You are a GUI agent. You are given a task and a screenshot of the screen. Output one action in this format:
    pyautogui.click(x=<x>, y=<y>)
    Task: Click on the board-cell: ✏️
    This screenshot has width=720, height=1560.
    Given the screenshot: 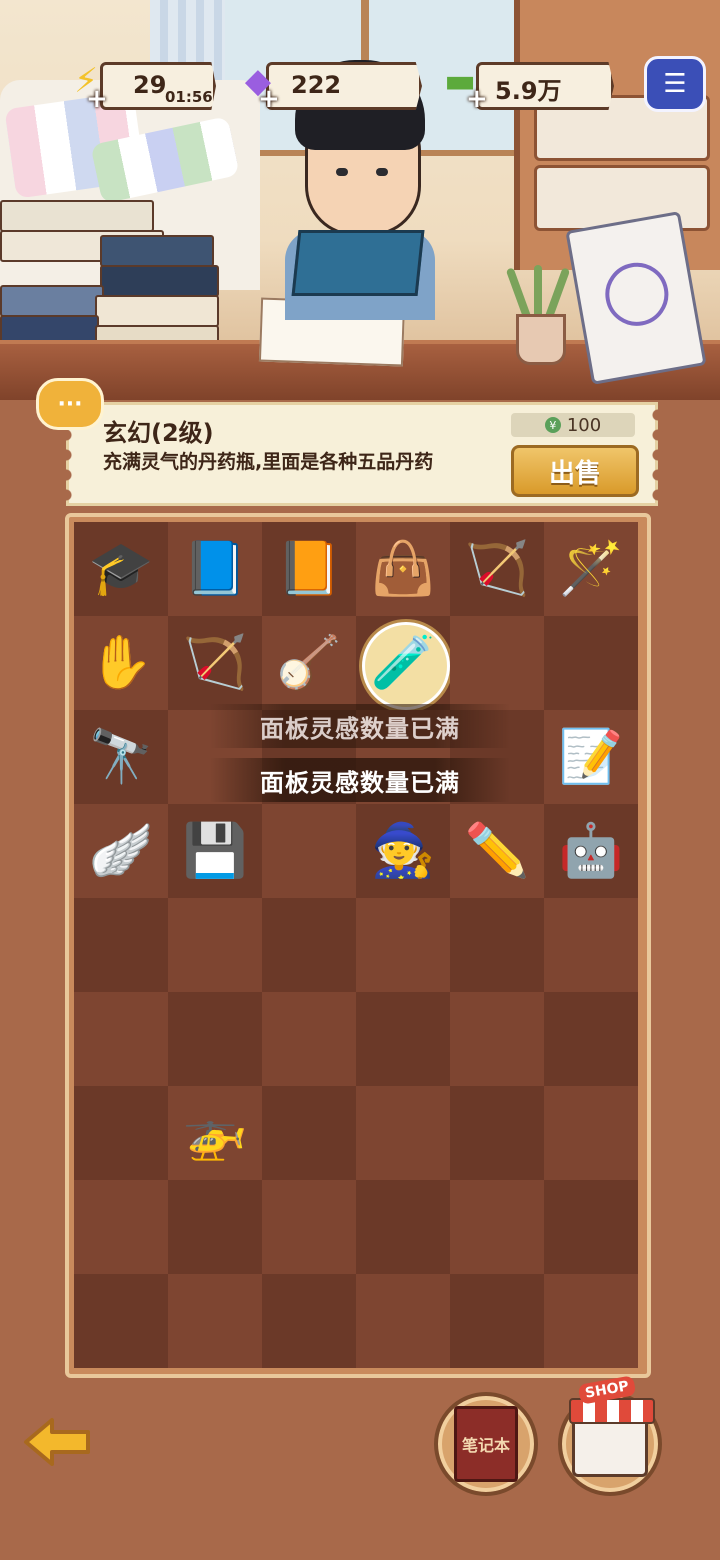 What is the action you would take?
    pyautogui.click(x=497, y=851)
    